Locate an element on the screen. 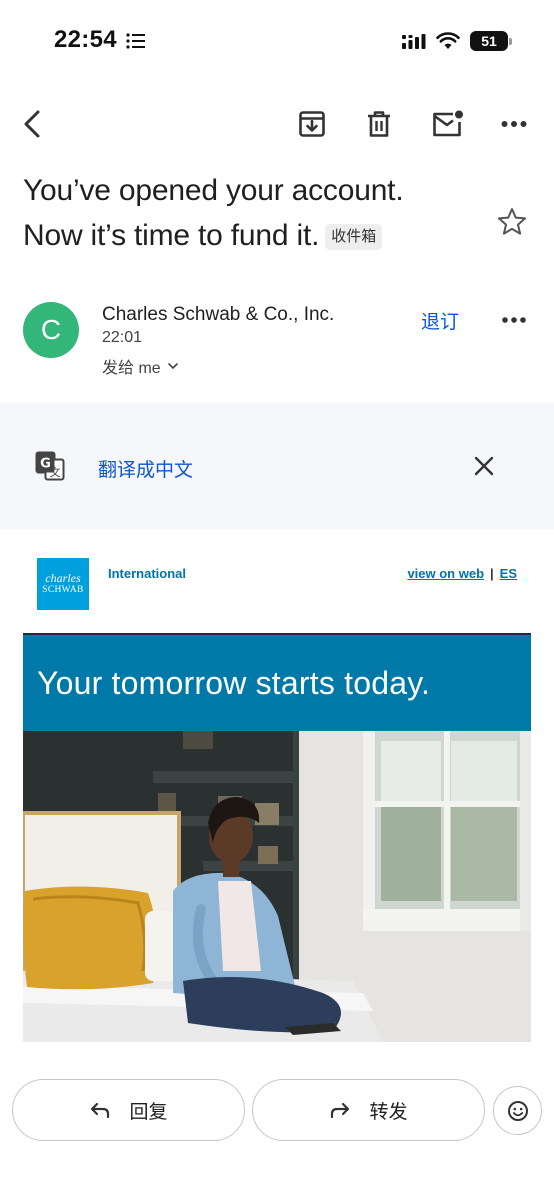 The image size is (554, 1200). forward-button: 转发 is located at coordinates (368, 1110).